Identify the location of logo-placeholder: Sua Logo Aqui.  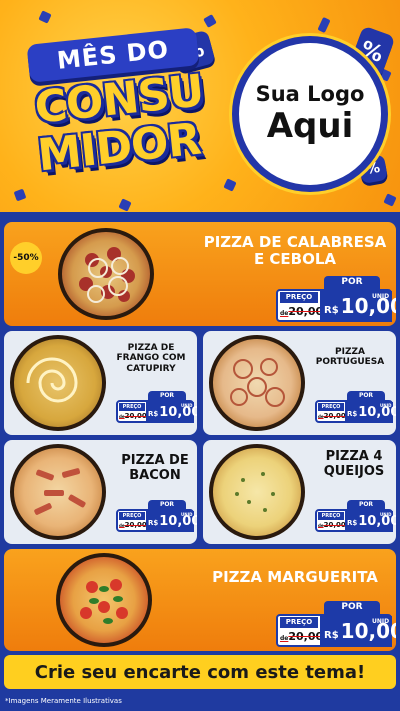
(310, 114).